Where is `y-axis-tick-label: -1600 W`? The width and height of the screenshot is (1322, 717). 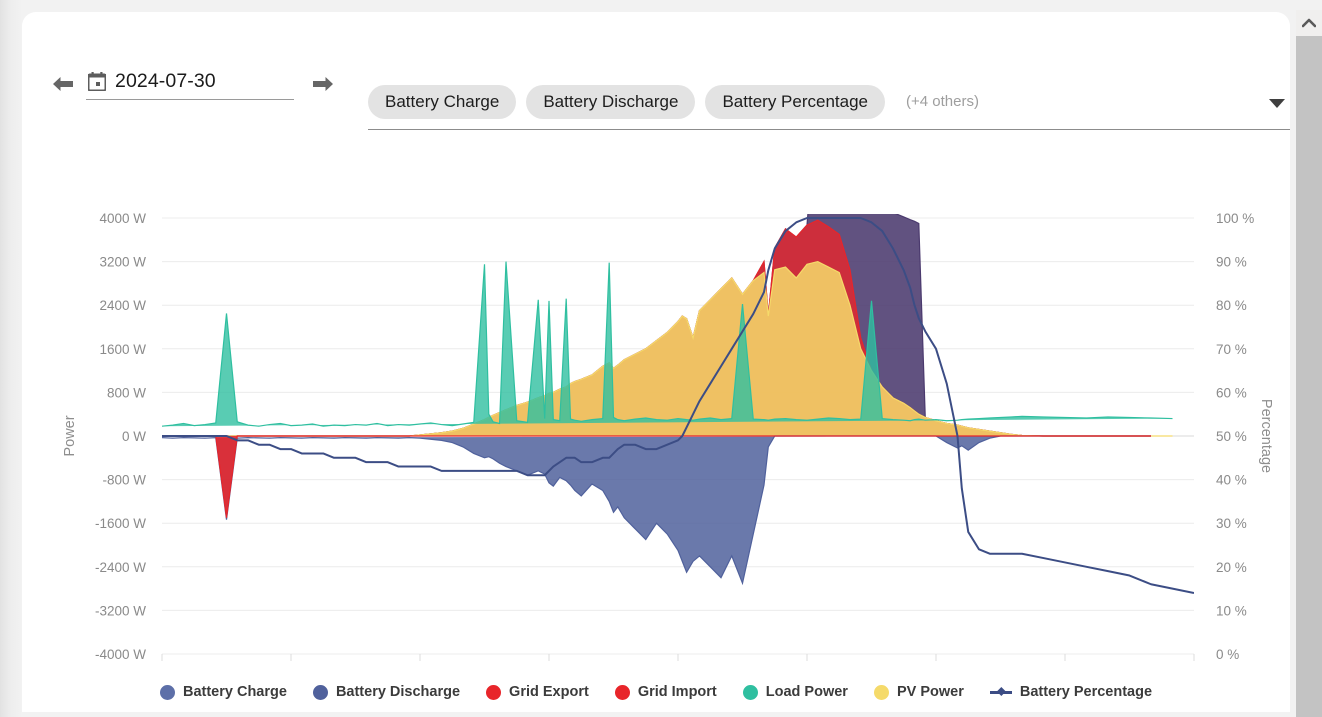
y-axis-tick-label: -1600 W is located at coordinates (120, 523).